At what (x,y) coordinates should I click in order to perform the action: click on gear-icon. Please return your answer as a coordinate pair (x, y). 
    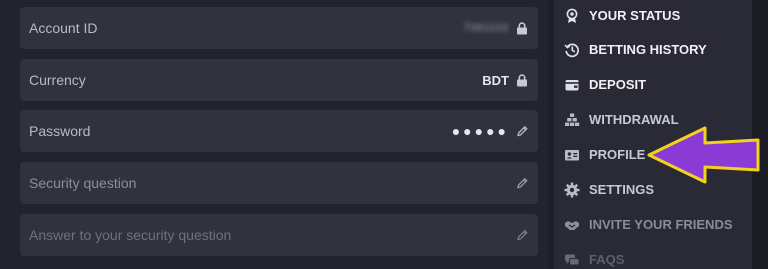
    Looking at the image, I should click on (572, 189).